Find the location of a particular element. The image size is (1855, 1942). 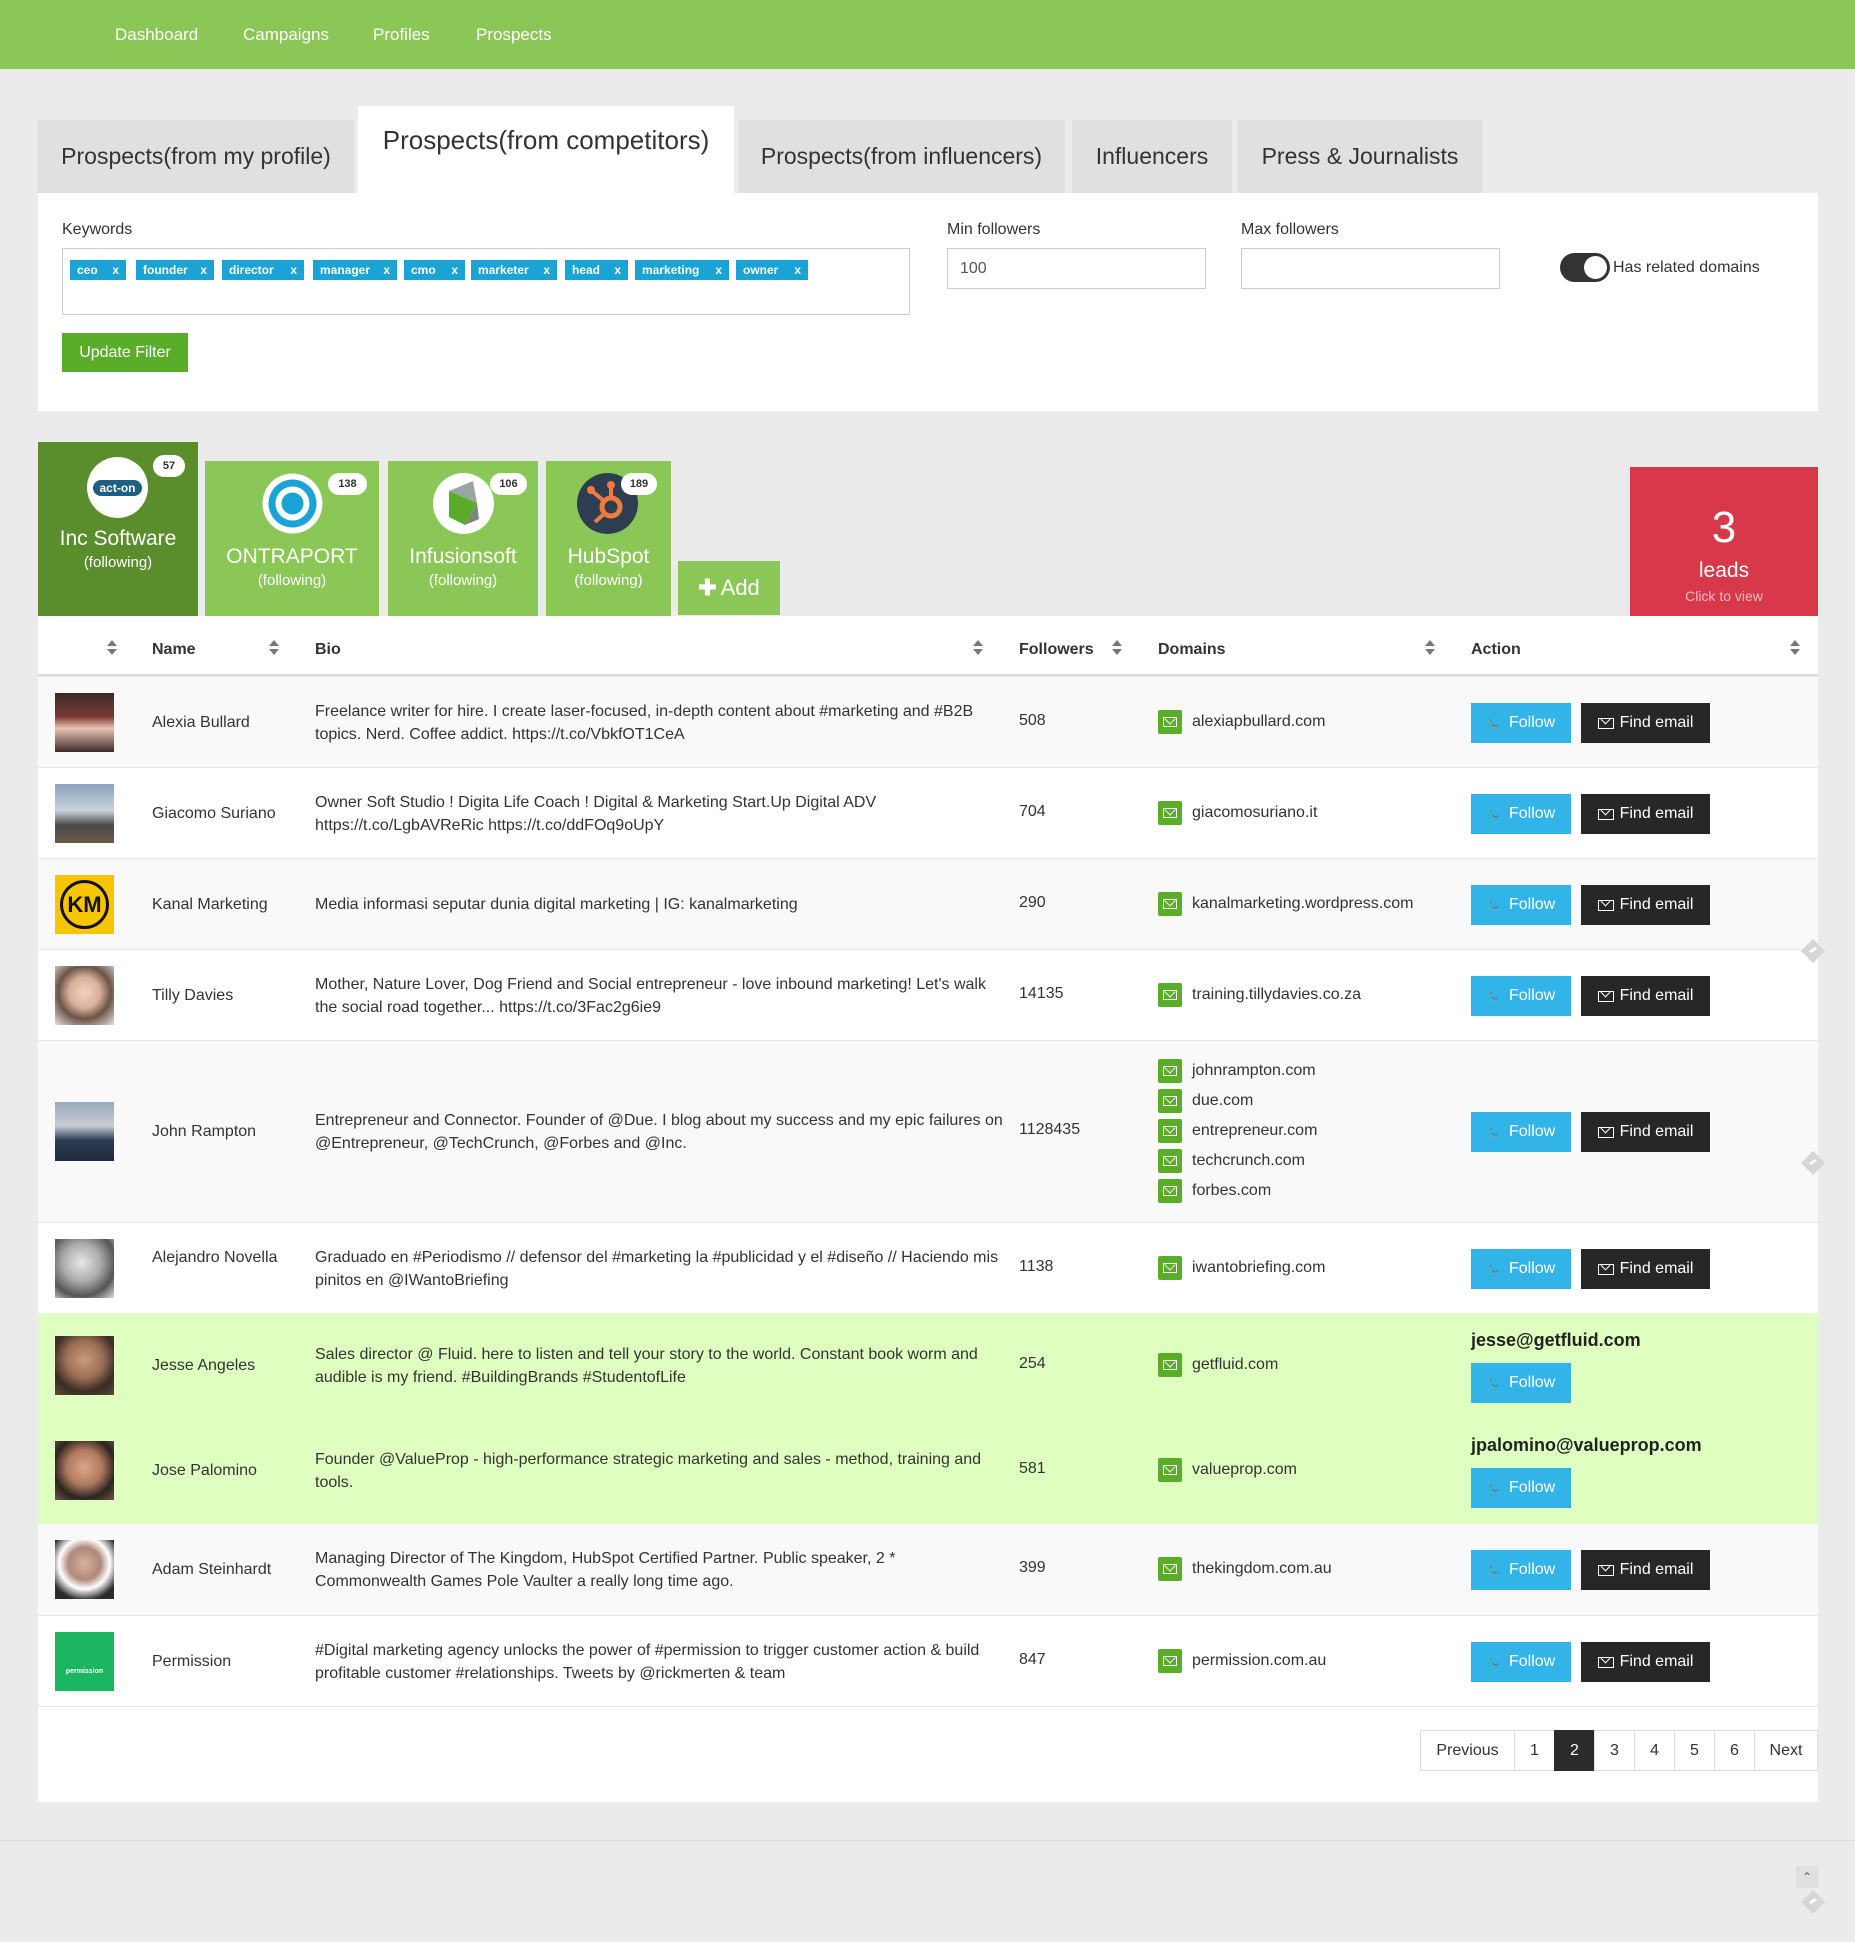

pagination-page: 5 is located at coordinates (1694, 1750).